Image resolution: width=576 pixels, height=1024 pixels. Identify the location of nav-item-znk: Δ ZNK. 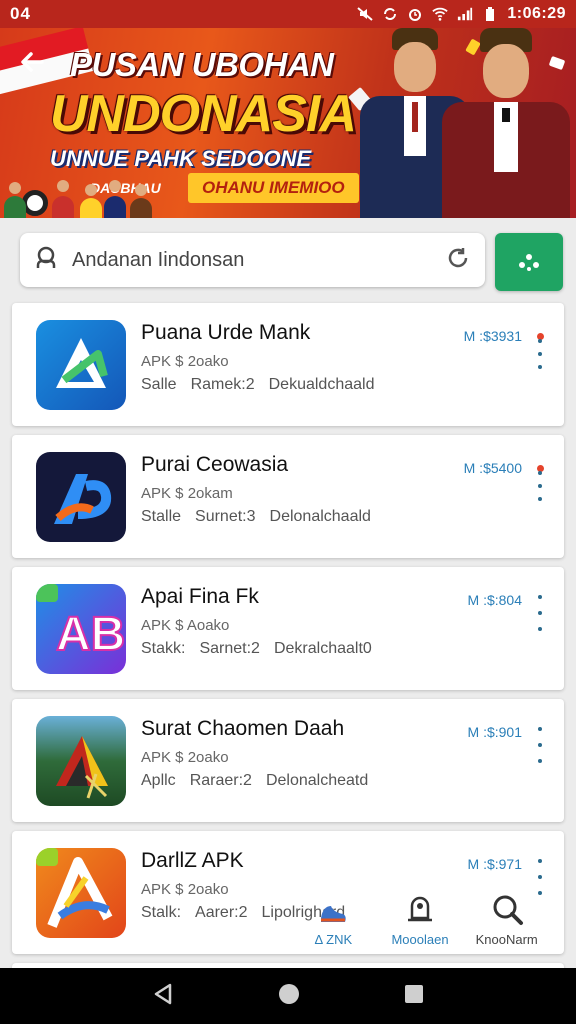
(333, 907).